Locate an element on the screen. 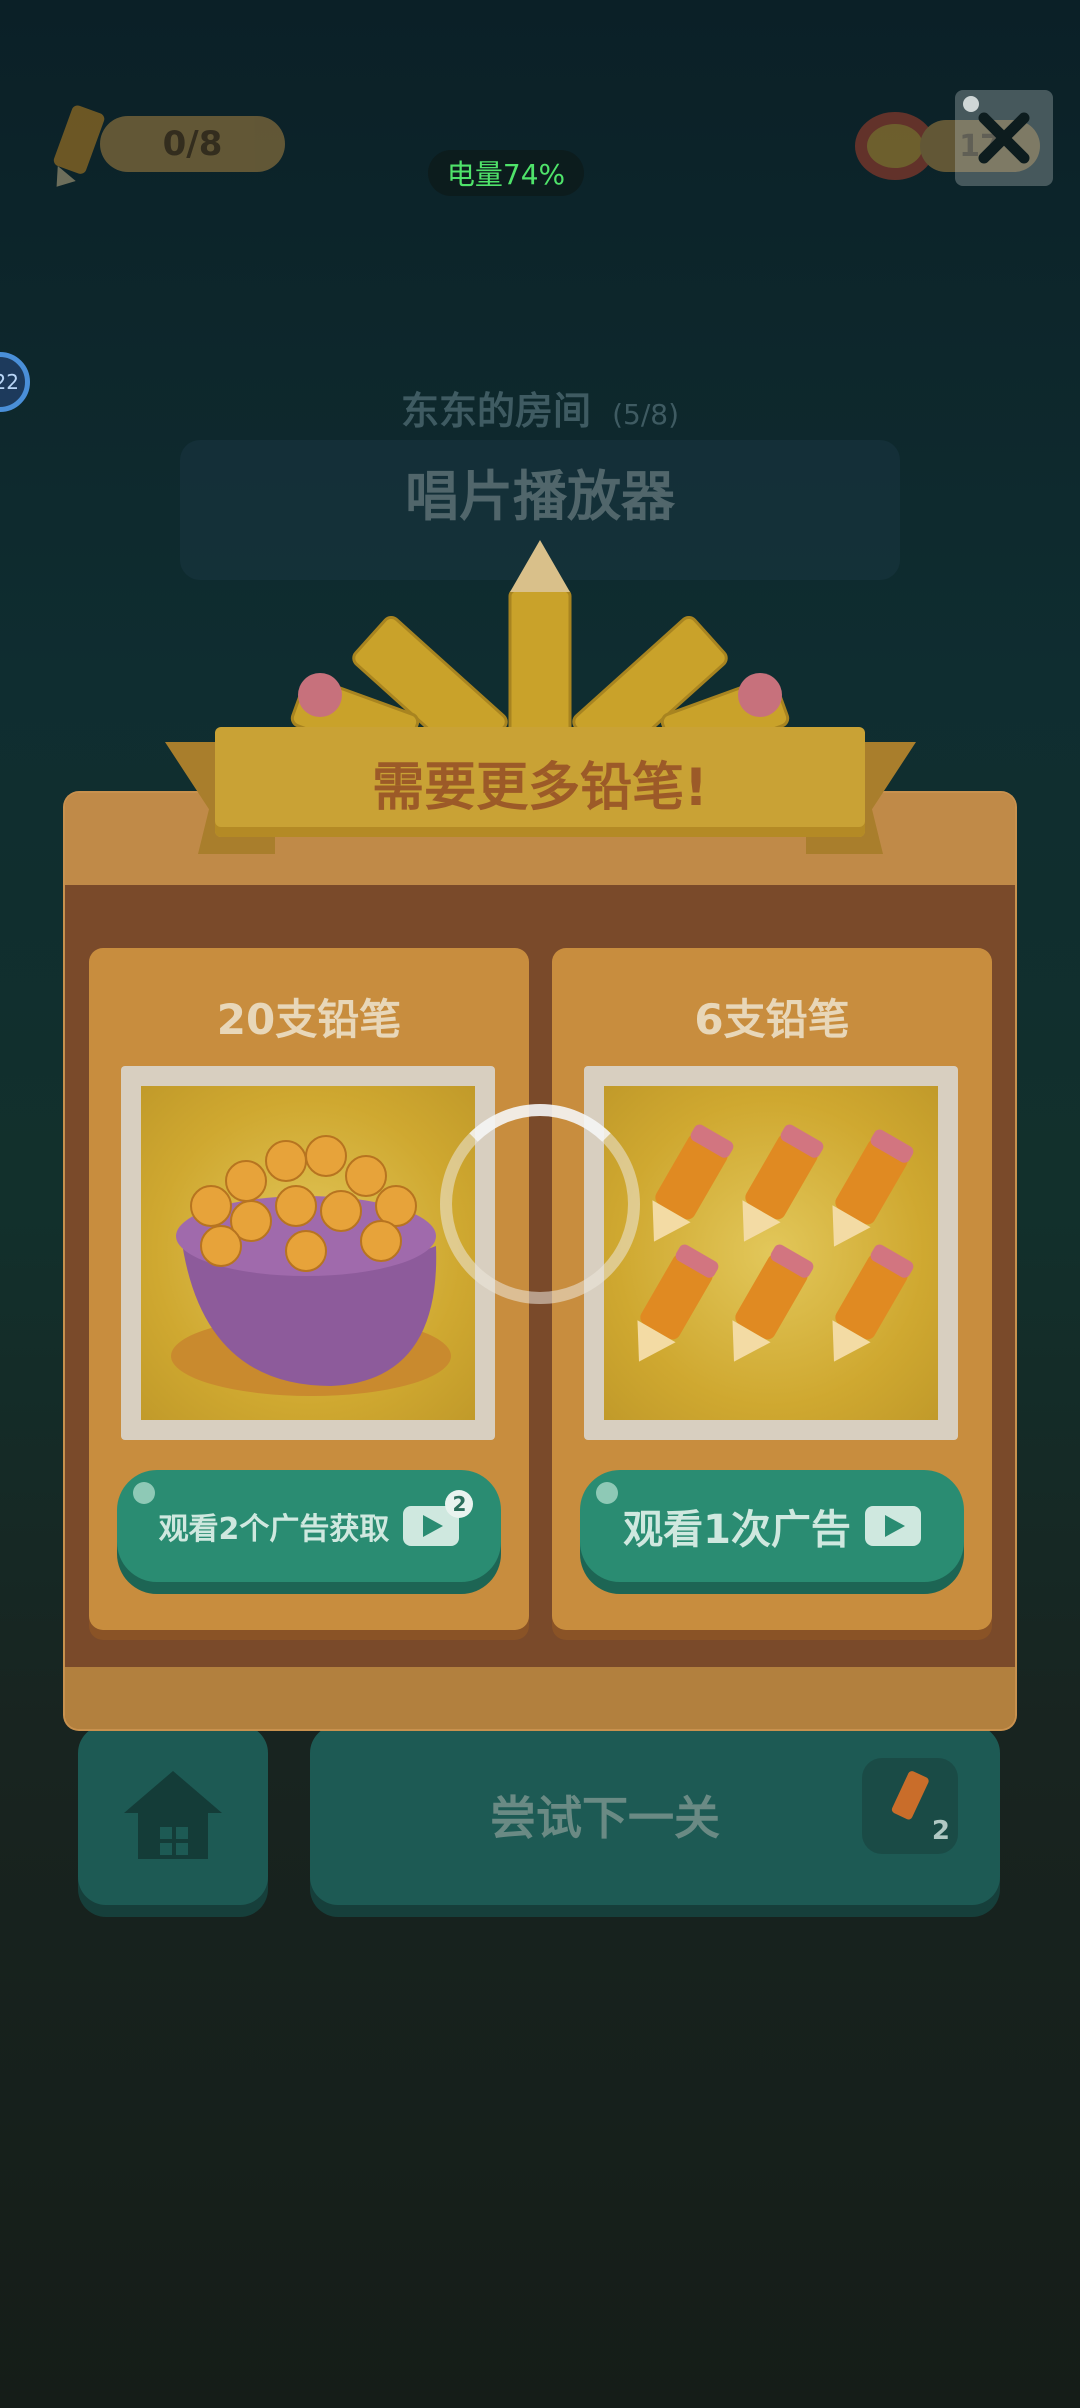 This screenshot has height=2408, width=1080. close-icon is located at coordinates (1004, 138).